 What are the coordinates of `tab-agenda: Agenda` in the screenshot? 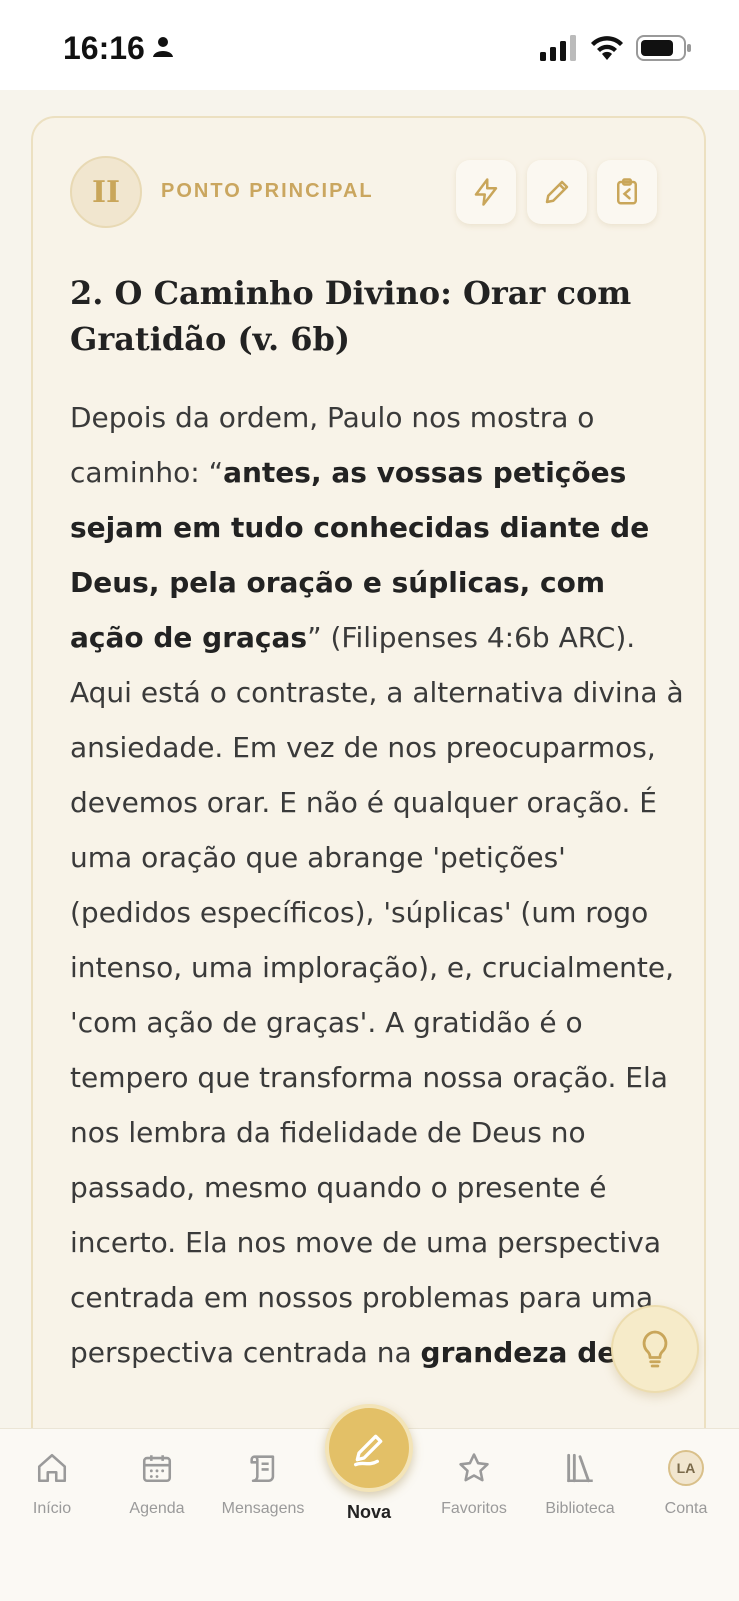 It's located at (157, 1483).